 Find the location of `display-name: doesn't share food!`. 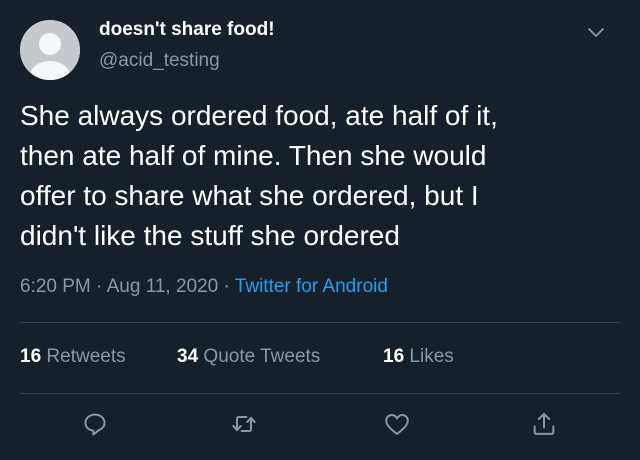

display-name: doesn't share food! is located at coordinates (187, 30).